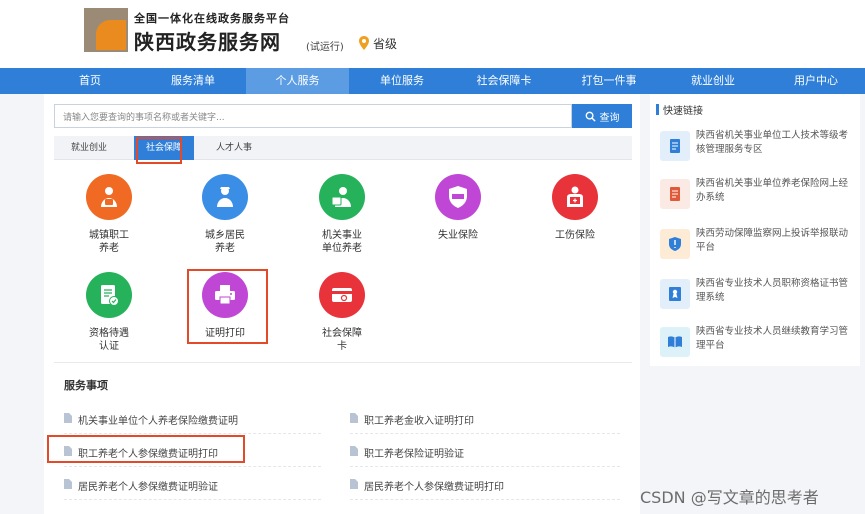 The height and width of the screenshot is (514, 865). Describe the element at coordinates (342, 220) in the screenshot. I see `service-institution-pension: 机关事业 单位养老` at that location.